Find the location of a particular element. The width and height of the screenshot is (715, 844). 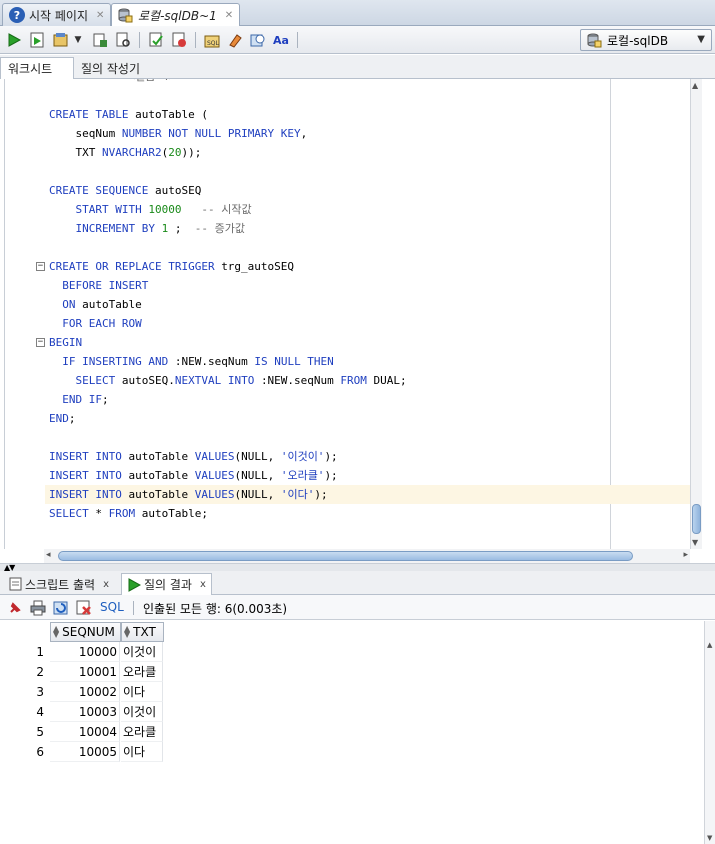

code-line: CREATE OR REPLACE TRIGGER trg_autoSEQ is located at coordinates (171, 266).